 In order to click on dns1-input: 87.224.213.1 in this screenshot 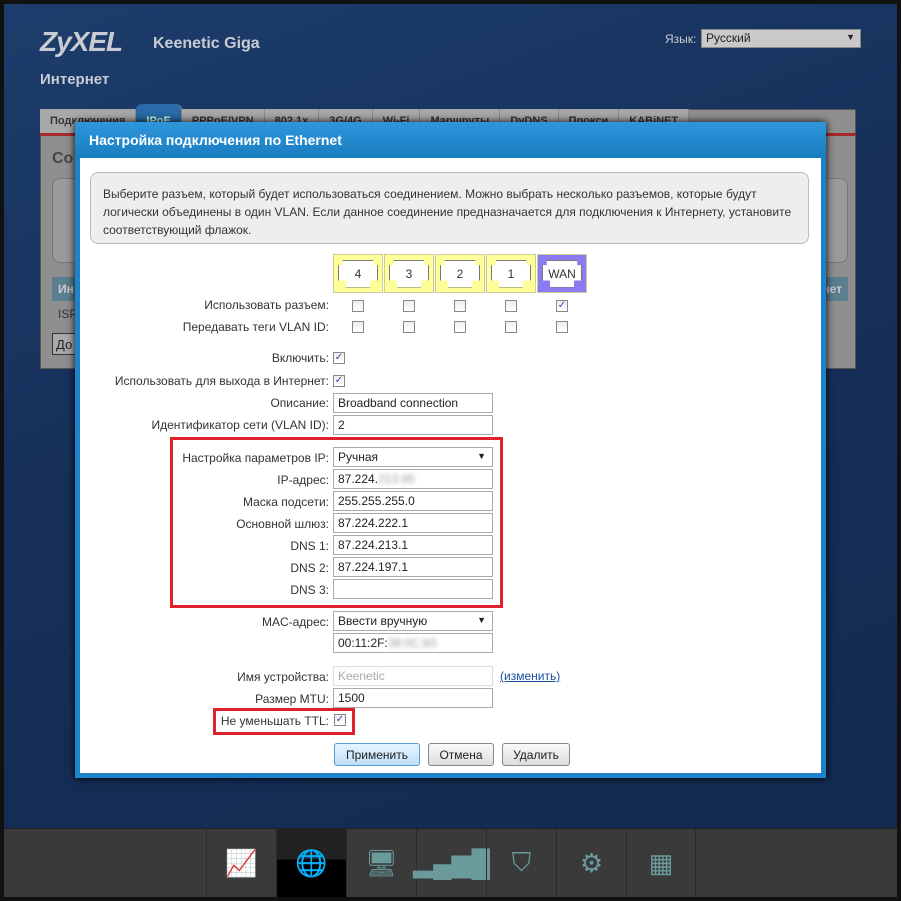, I will do `click(413, 545)`.